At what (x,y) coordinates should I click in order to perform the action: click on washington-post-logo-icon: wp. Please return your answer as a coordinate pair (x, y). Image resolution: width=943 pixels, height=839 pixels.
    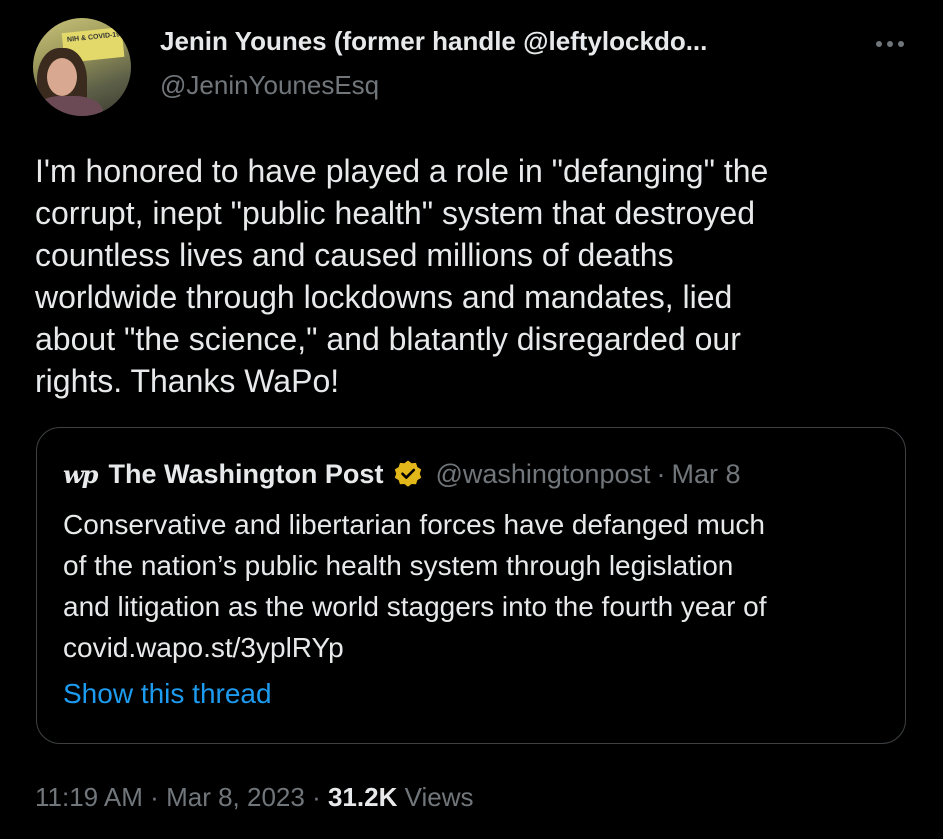
    Looking at the image, I should click on (80, 474).